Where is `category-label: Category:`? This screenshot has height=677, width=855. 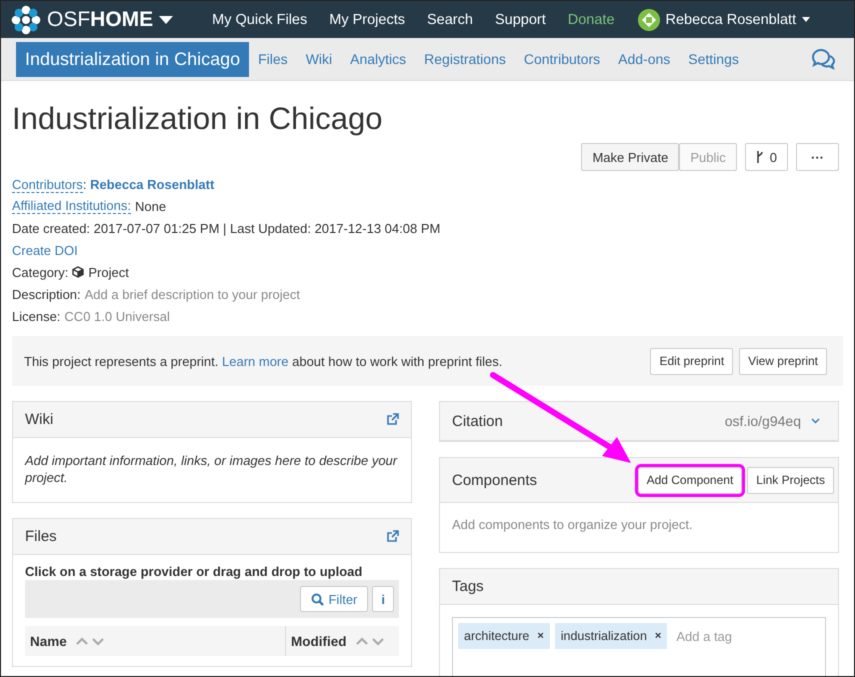
category-label: Category: is located at coordinates (40, 272).